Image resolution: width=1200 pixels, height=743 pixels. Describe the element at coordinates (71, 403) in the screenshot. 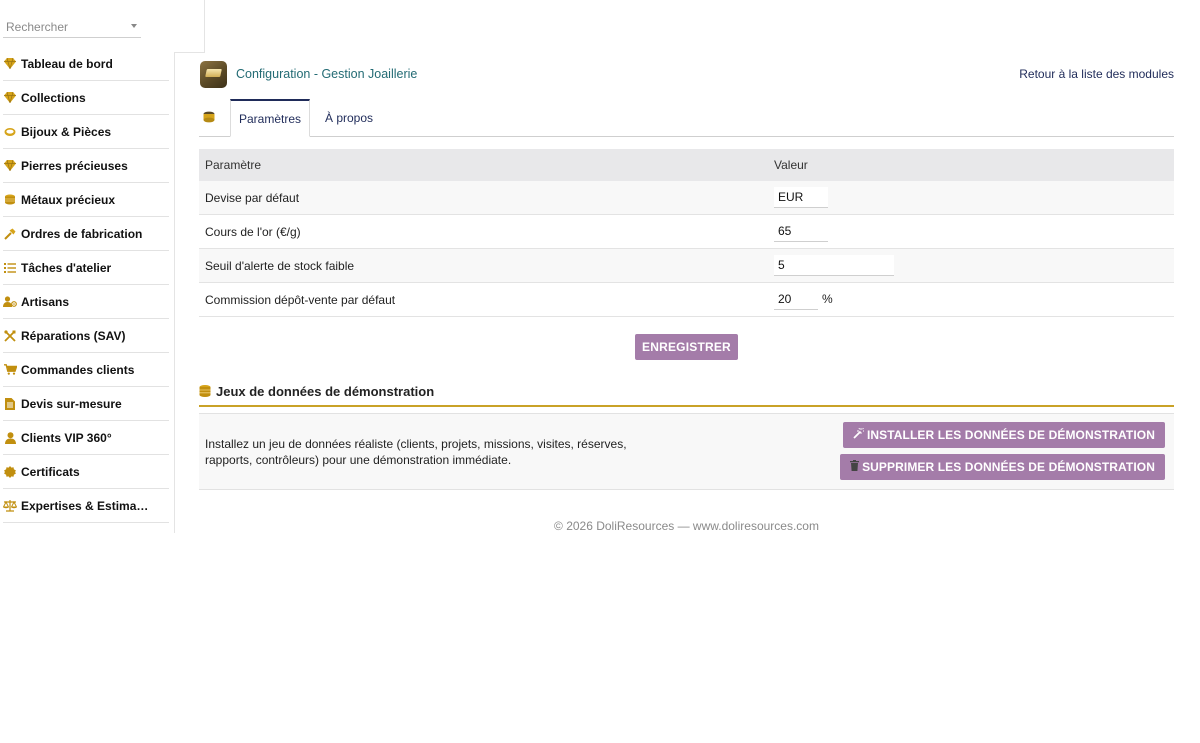

I see `menu-item-label: Devis sur-mesure` at that location.